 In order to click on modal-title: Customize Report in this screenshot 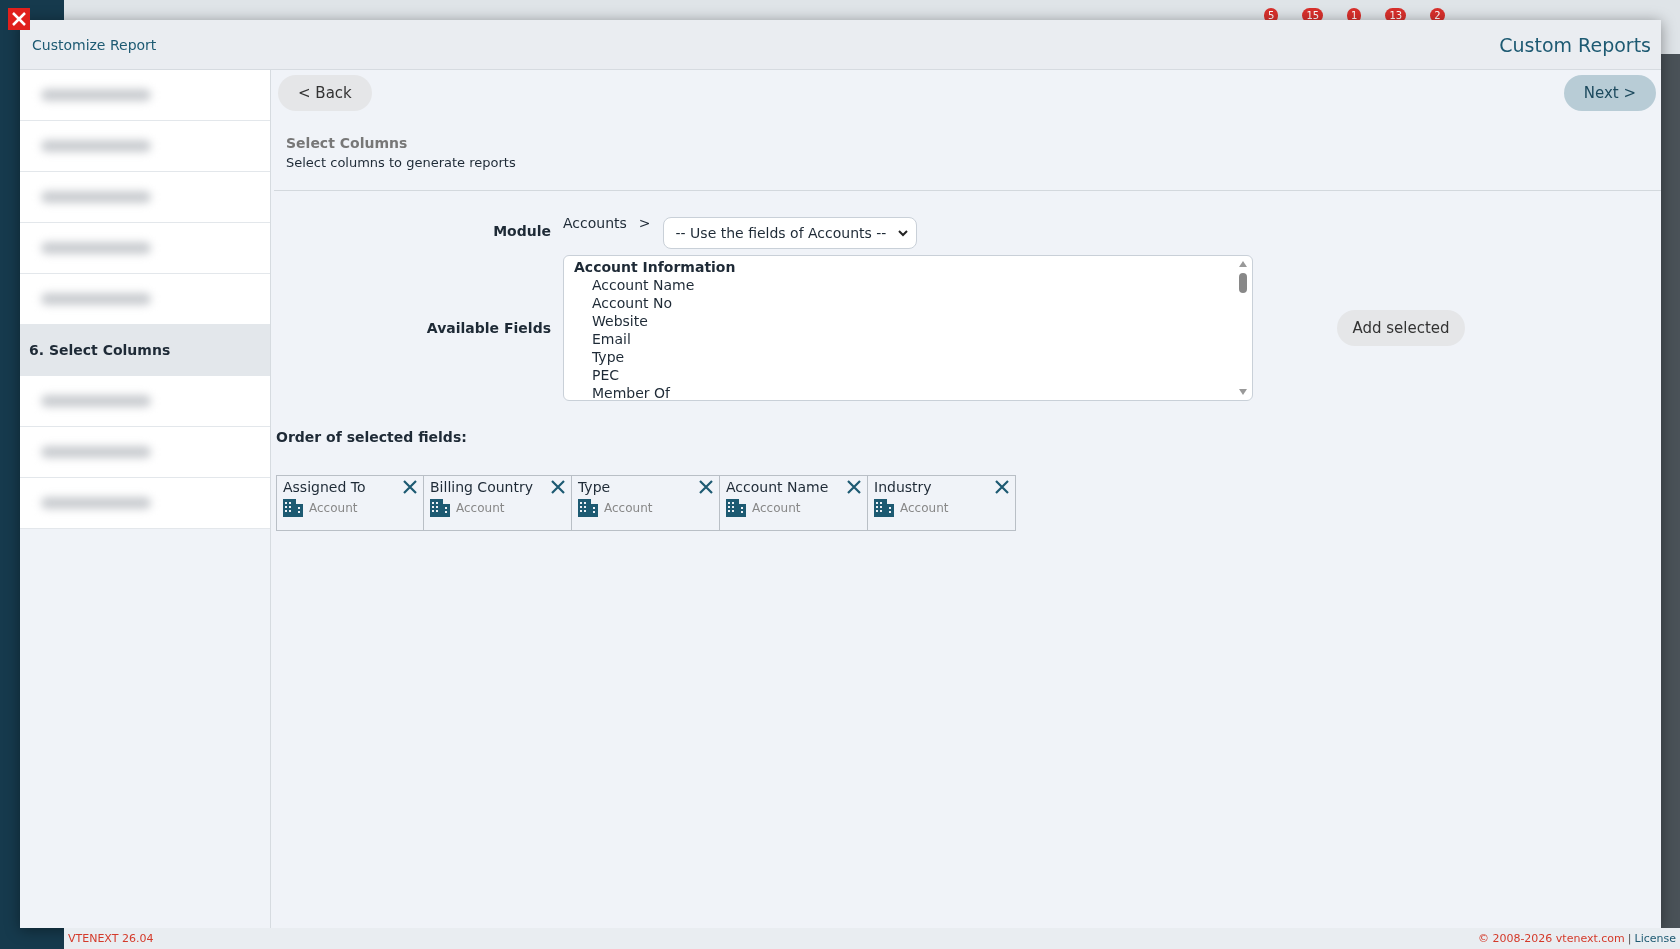, I will do `click(94, 44)`.